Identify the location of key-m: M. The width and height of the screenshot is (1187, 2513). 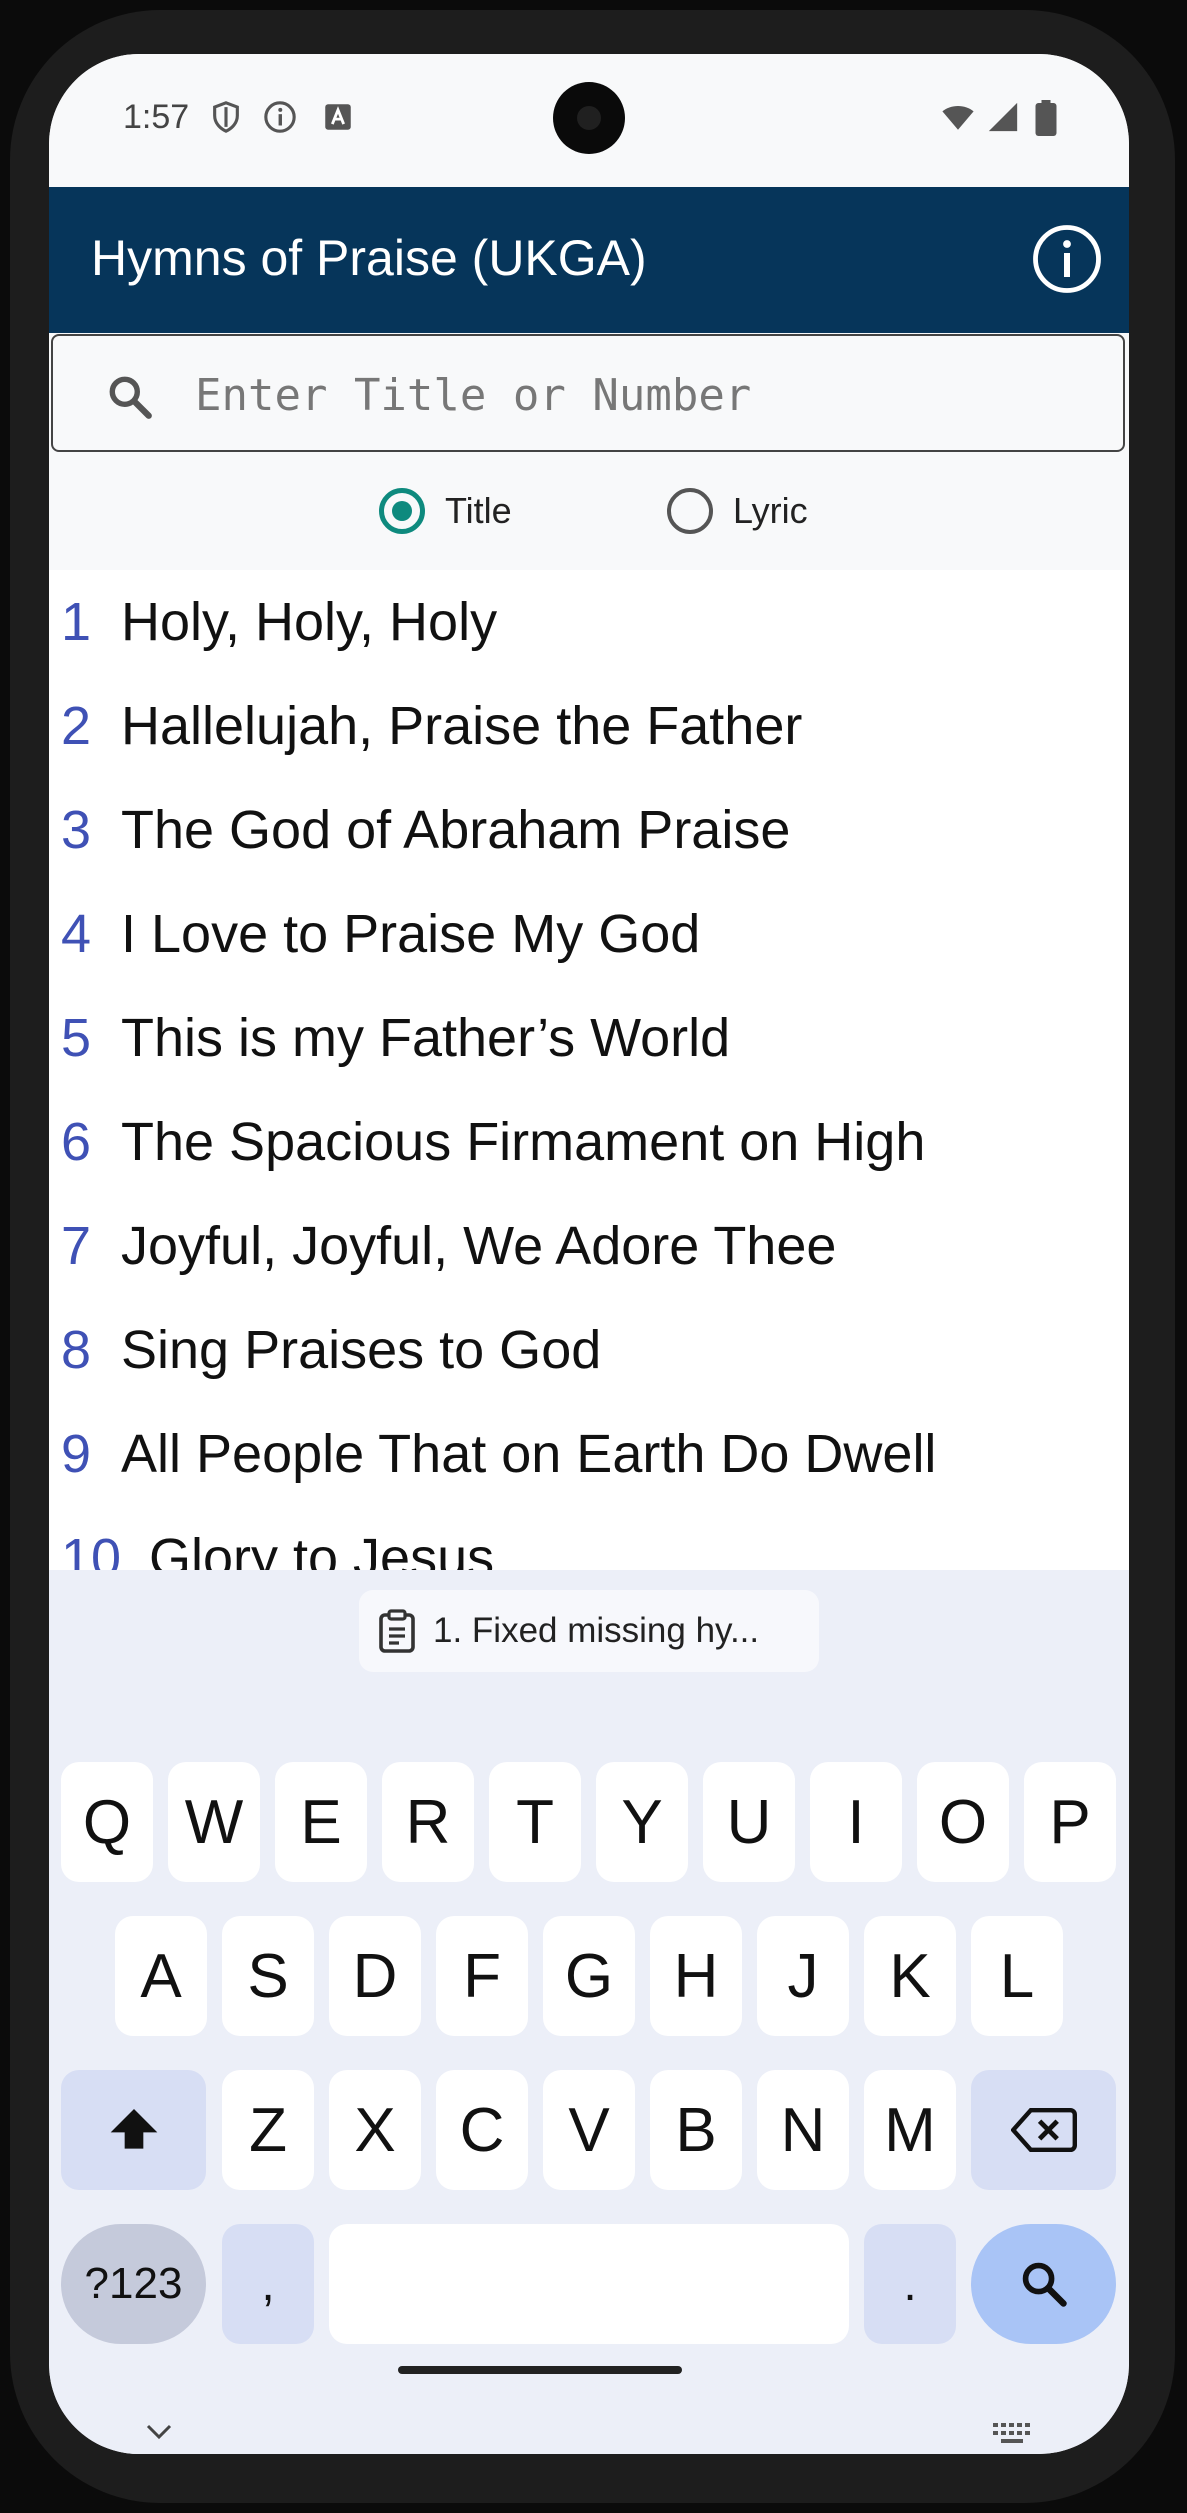
(910, 2130).